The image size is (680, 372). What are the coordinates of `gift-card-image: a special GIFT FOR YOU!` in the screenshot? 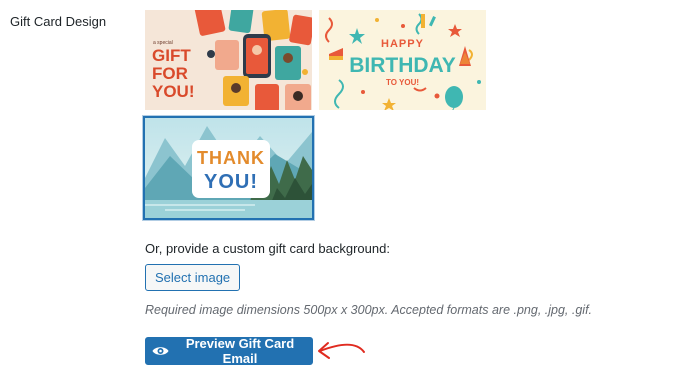 It's located at (228, 60).